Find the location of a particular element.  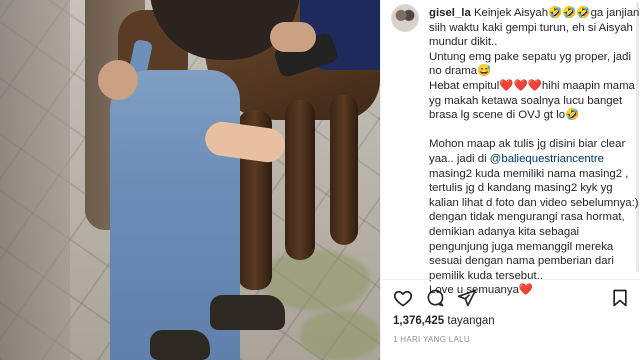

comment-icon is located at coordinates (435, 298).